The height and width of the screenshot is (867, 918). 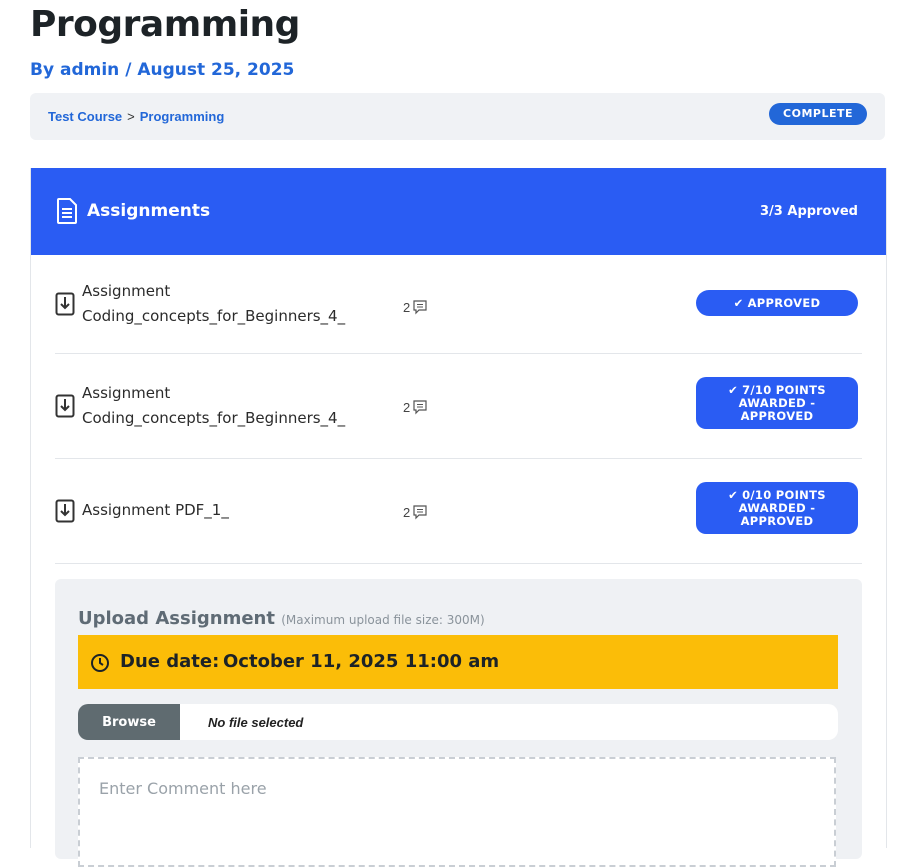 What do you see at coordinates (183, 788) in the screenshot?
I see `comment-placeholder: Enter Comment here` at bounding box center [183, 788].